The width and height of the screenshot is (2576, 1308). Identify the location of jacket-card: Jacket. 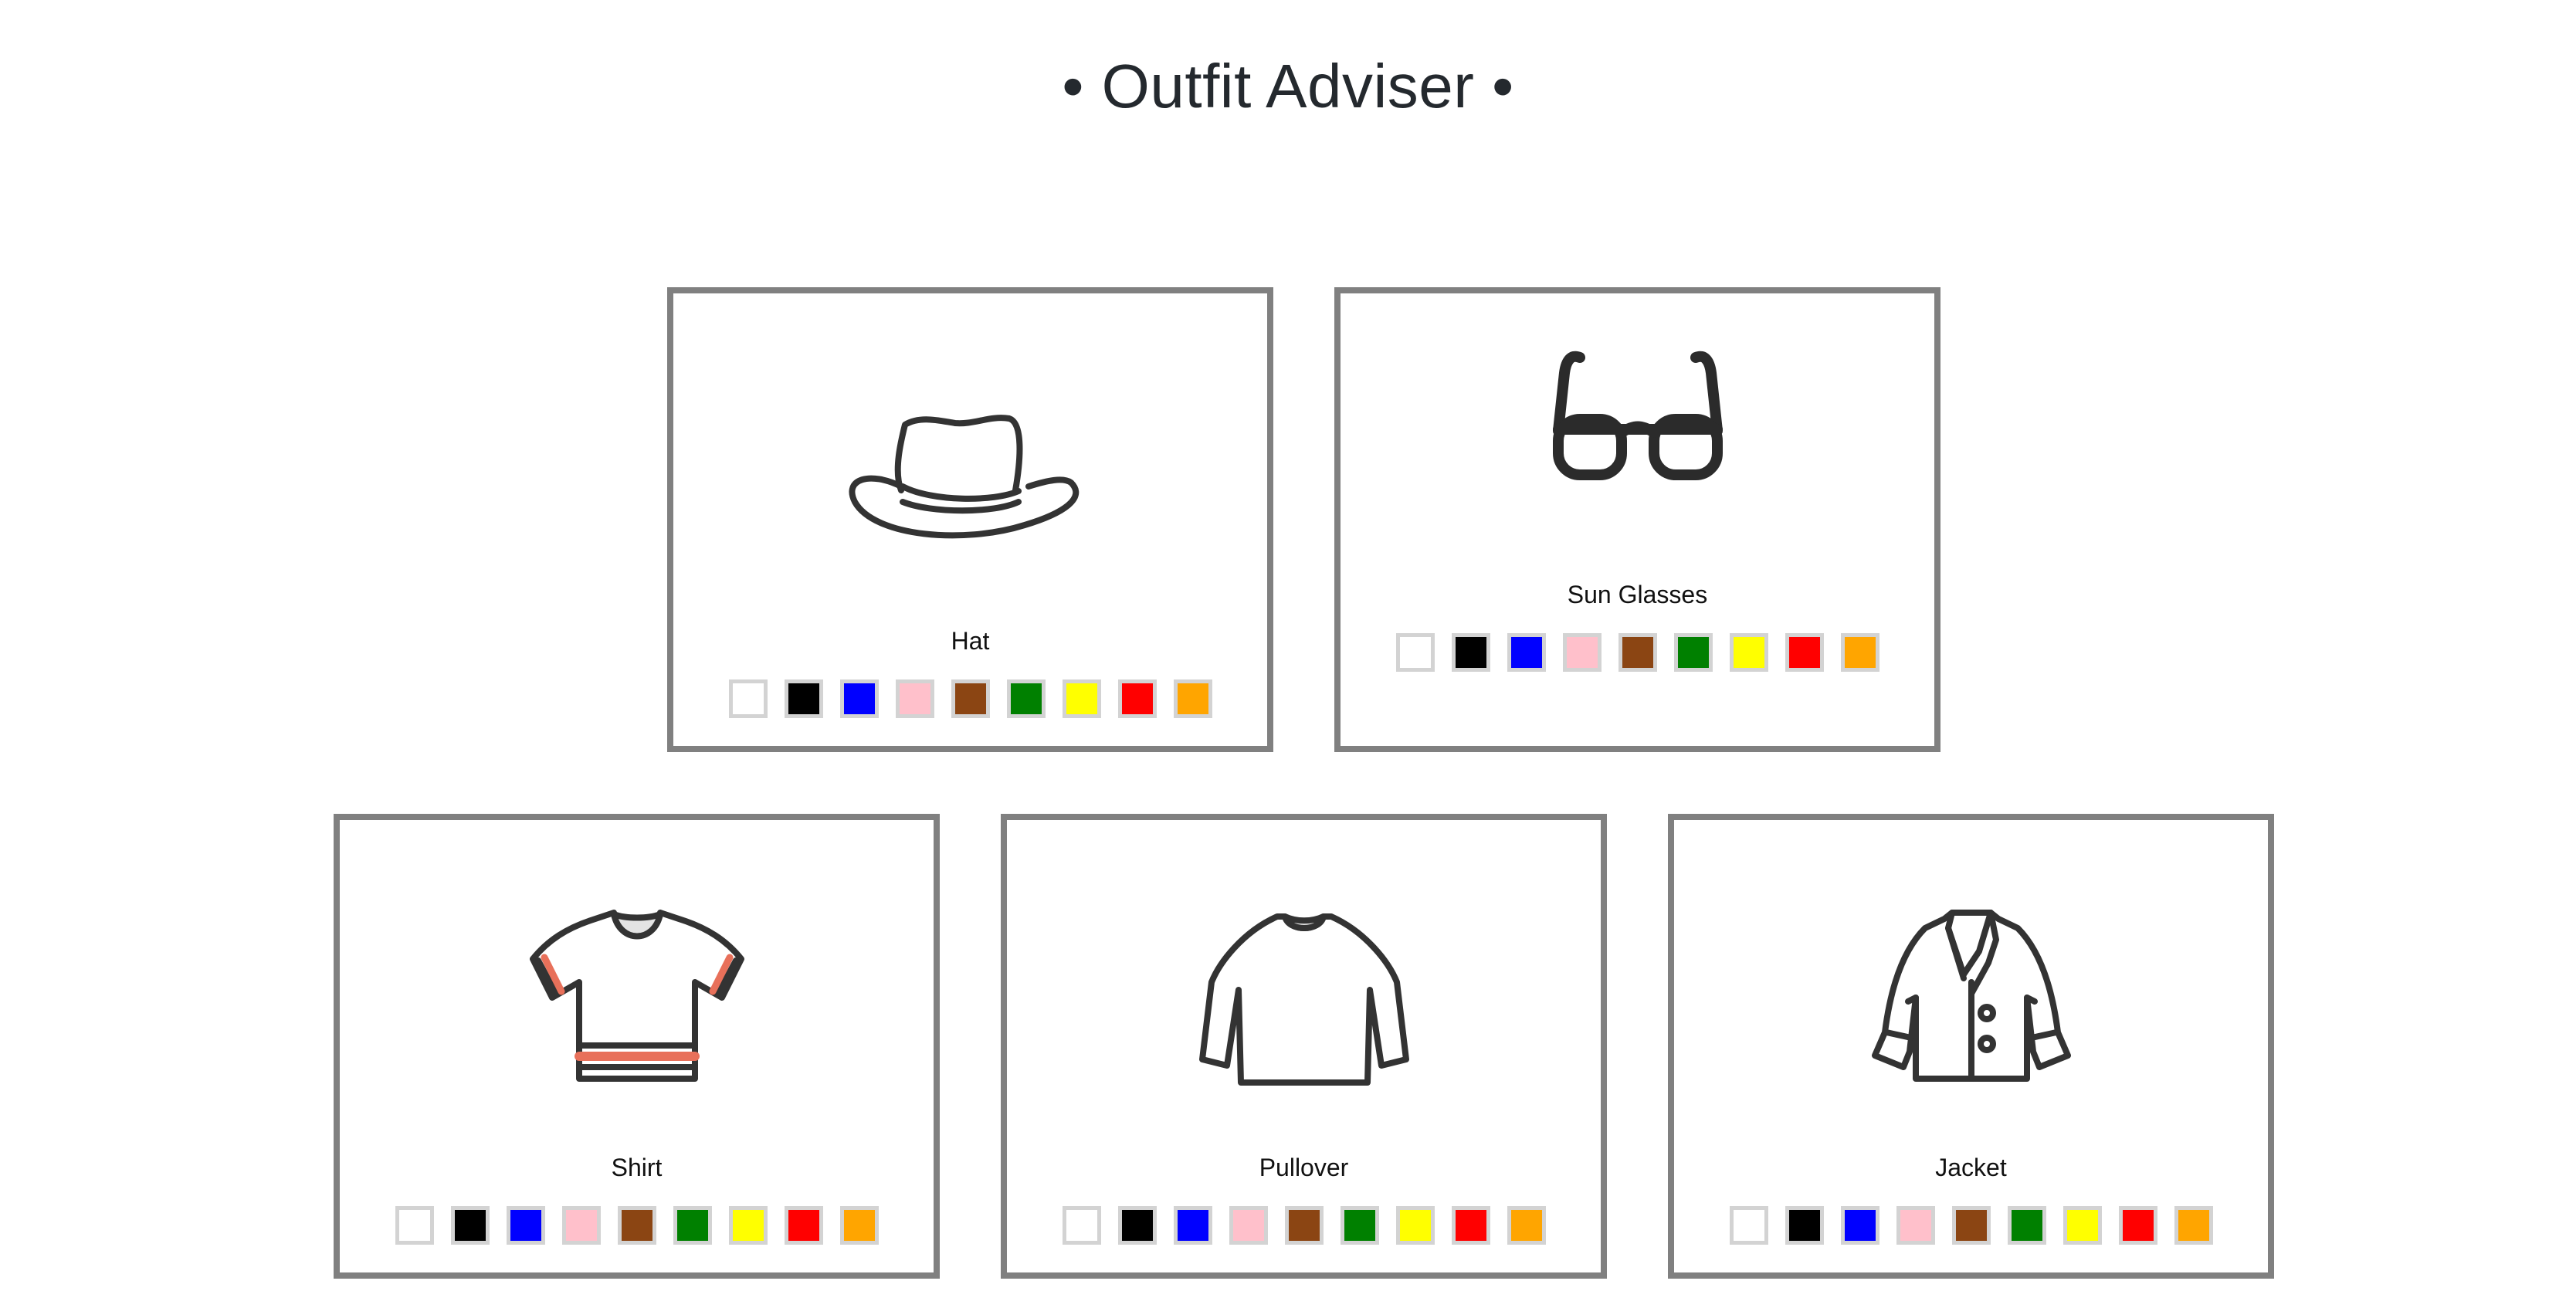
(1971, 1046).